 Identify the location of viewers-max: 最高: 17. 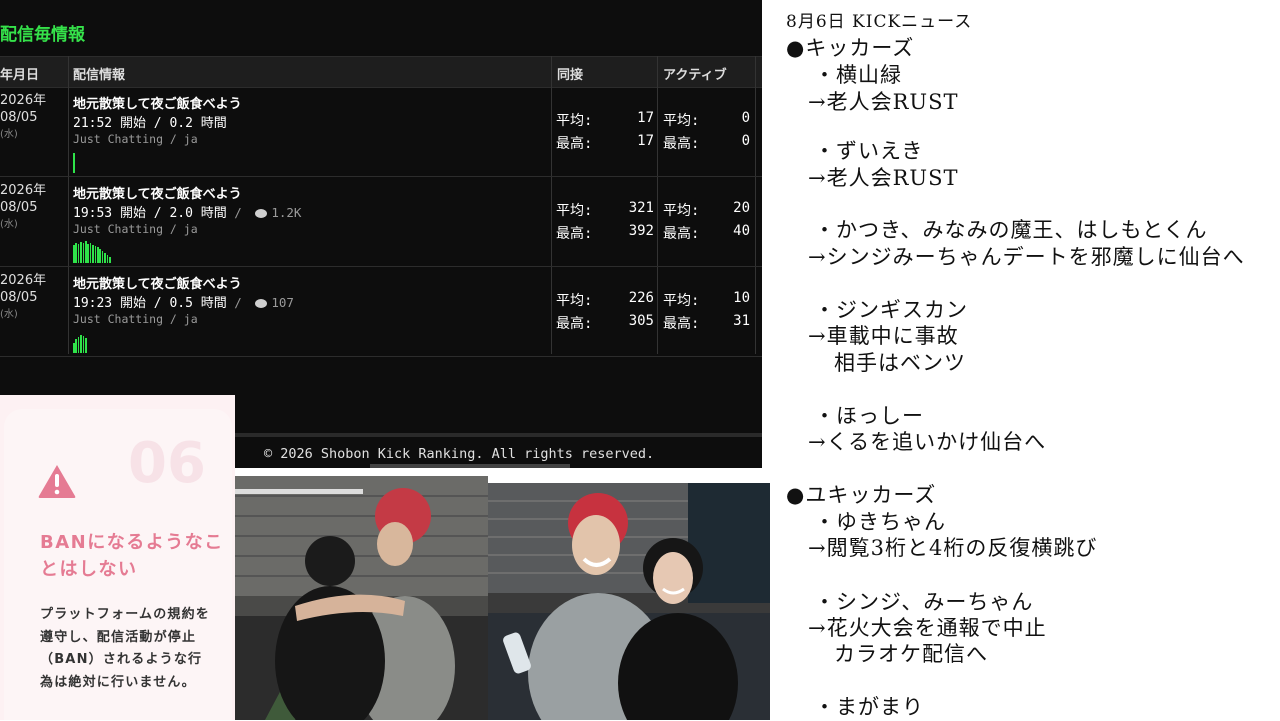
(605, 143).